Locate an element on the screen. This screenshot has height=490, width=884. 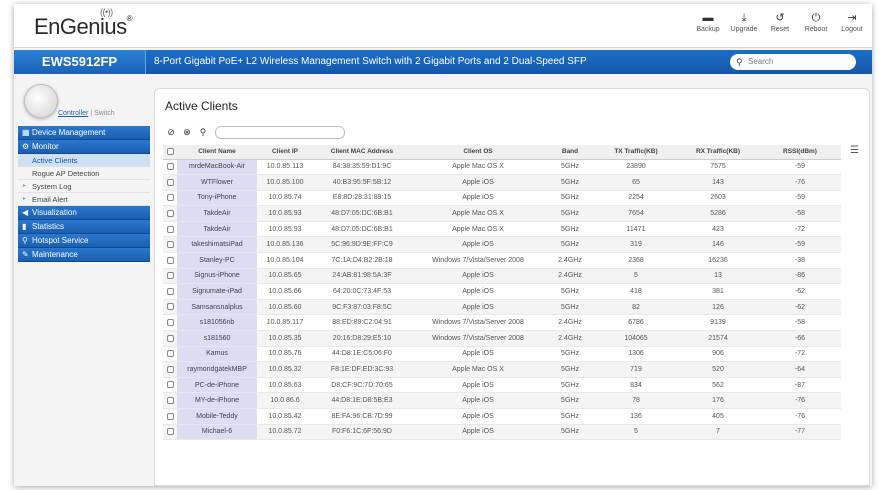
tool-upgrade: ⤓ Upgrade is located at coordinates (744, 21).